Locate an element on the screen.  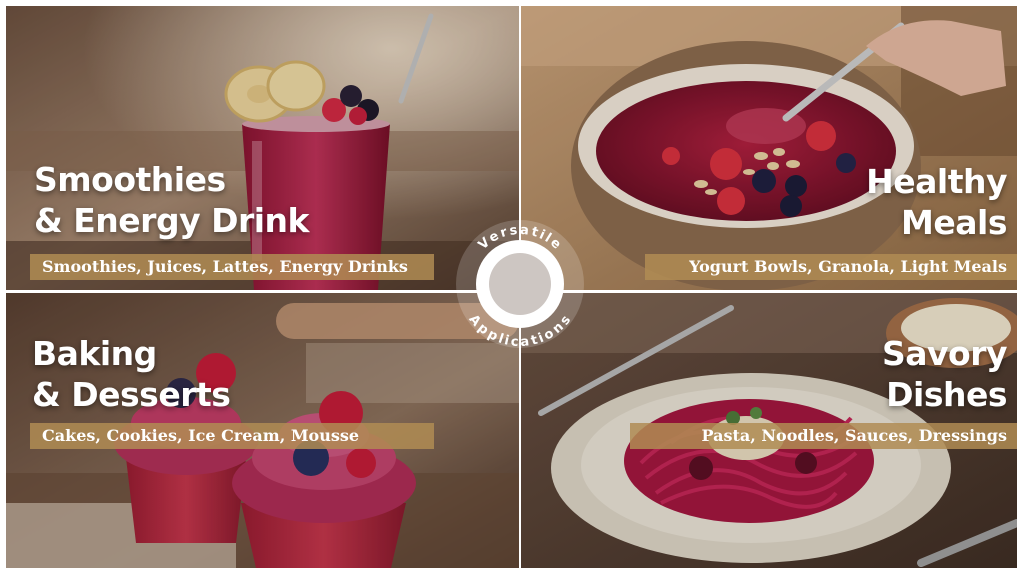
versatile-applications-badge: Versatile Applications is located at coordinates (520, 285).